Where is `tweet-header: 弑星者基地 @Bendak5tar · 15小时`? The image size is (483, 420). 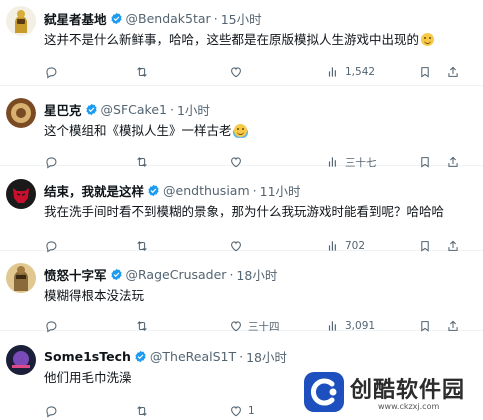
tweet-header: 弑星者基地 @Bendak5tar · 15小时 is located at coordinates (153, 18).